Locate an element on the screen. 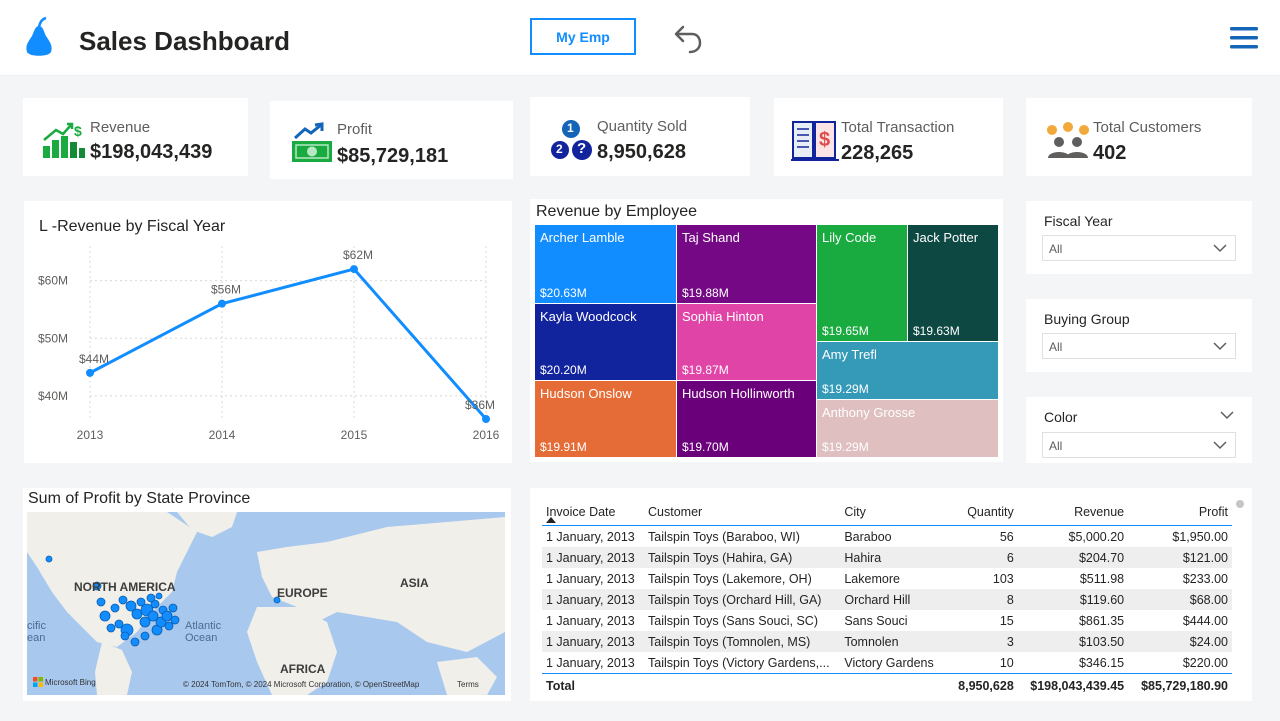 This screenshot has height=721, width=1280. treemap-tile: Jack Potter $19.63M is located at coordinates (953, 283).